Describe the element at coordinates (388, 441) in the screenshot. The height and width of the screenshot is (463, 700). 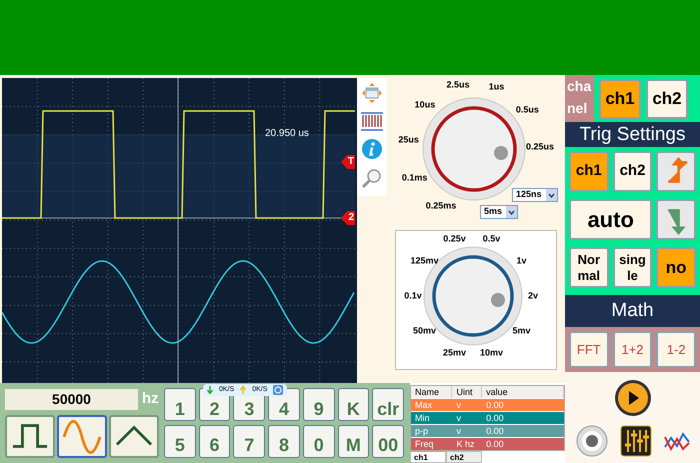
I see `keypad-key: 00` at that location.